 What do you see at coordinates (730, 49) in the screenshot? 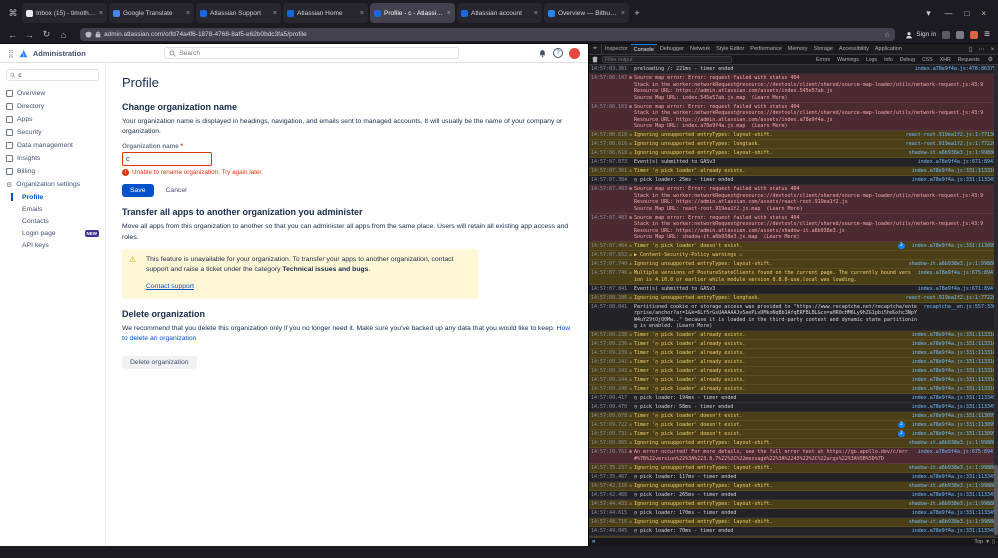
I see `devtools-tab: Style Editor` at bounding box center [730, 49].